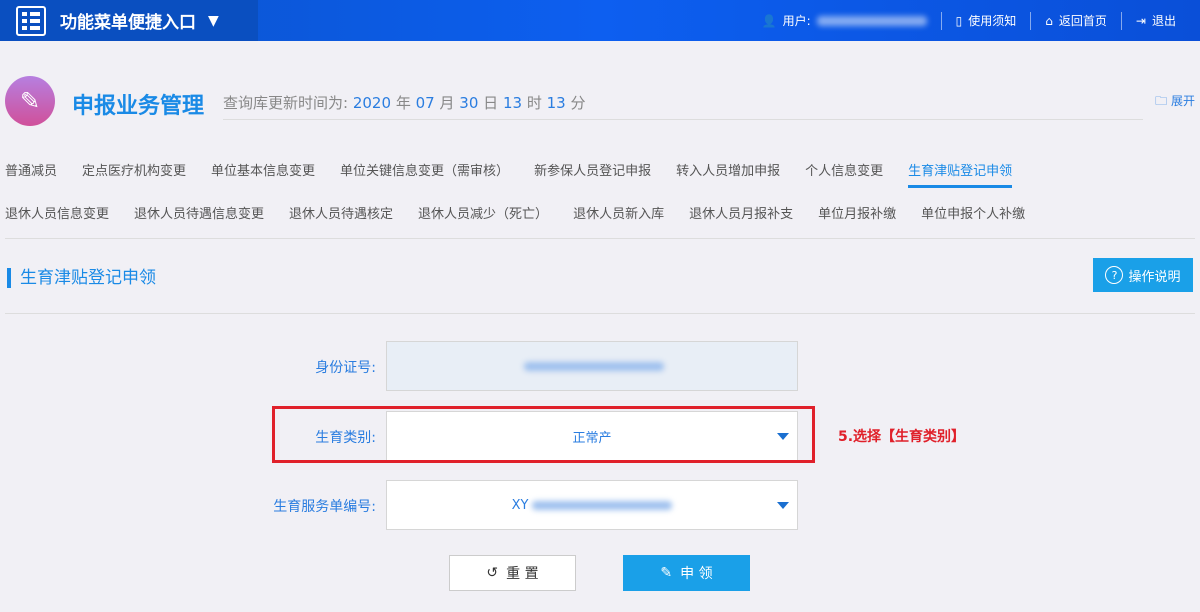  What do you see at coordinates (522, 574) in the screenshot?
I see `reset-label: 重 置` at bounding box center [522, 574].